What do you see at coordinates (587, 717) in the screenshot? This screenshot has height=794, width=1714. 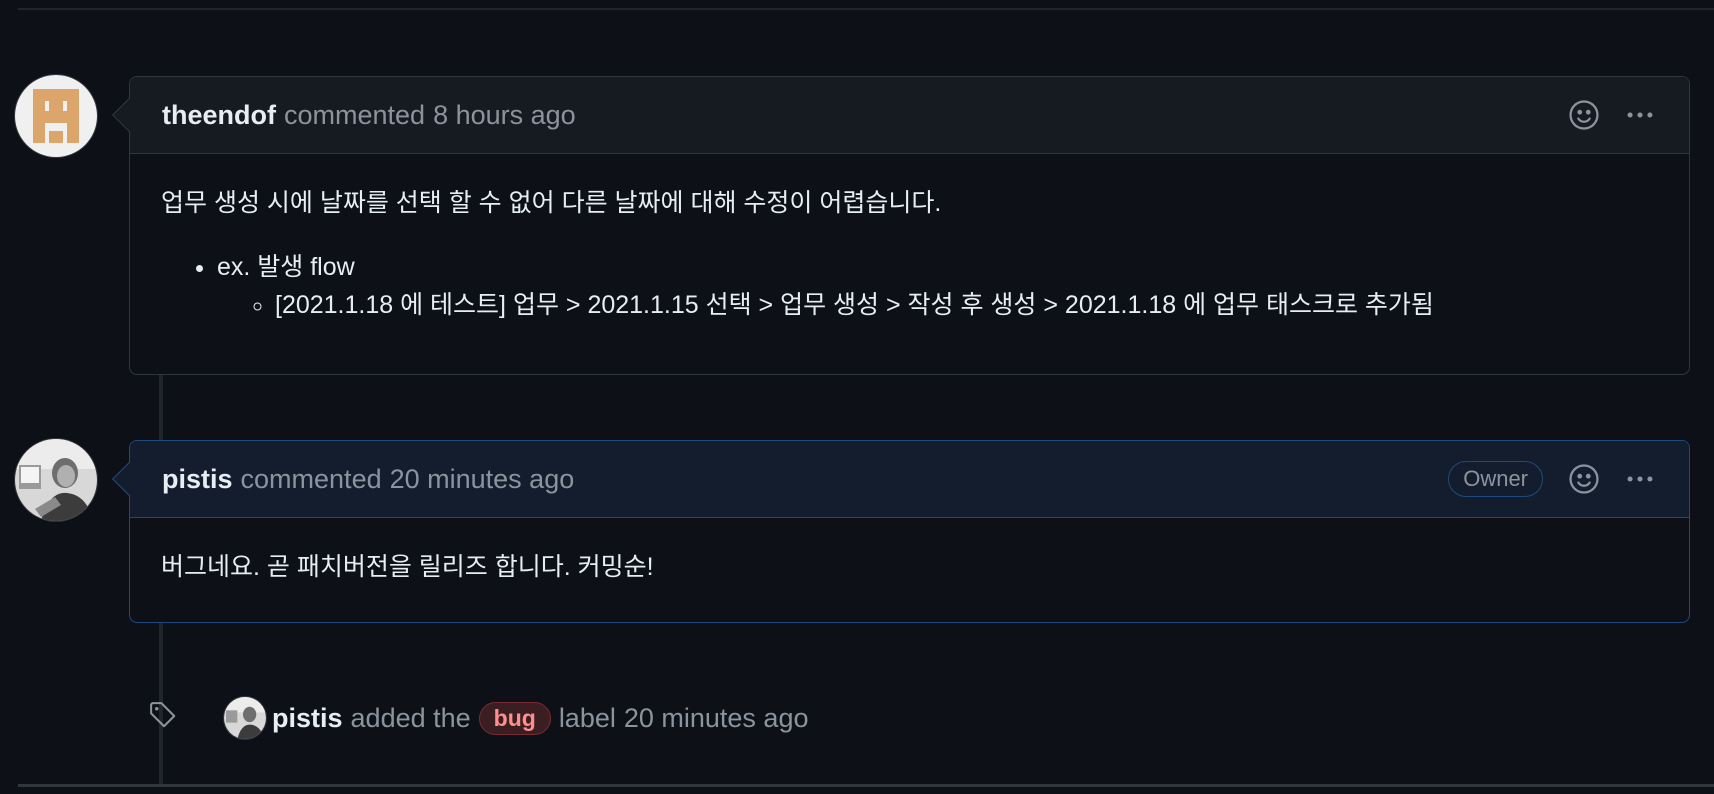 I see `event-text-after: label` at bounding box center [587, 717].